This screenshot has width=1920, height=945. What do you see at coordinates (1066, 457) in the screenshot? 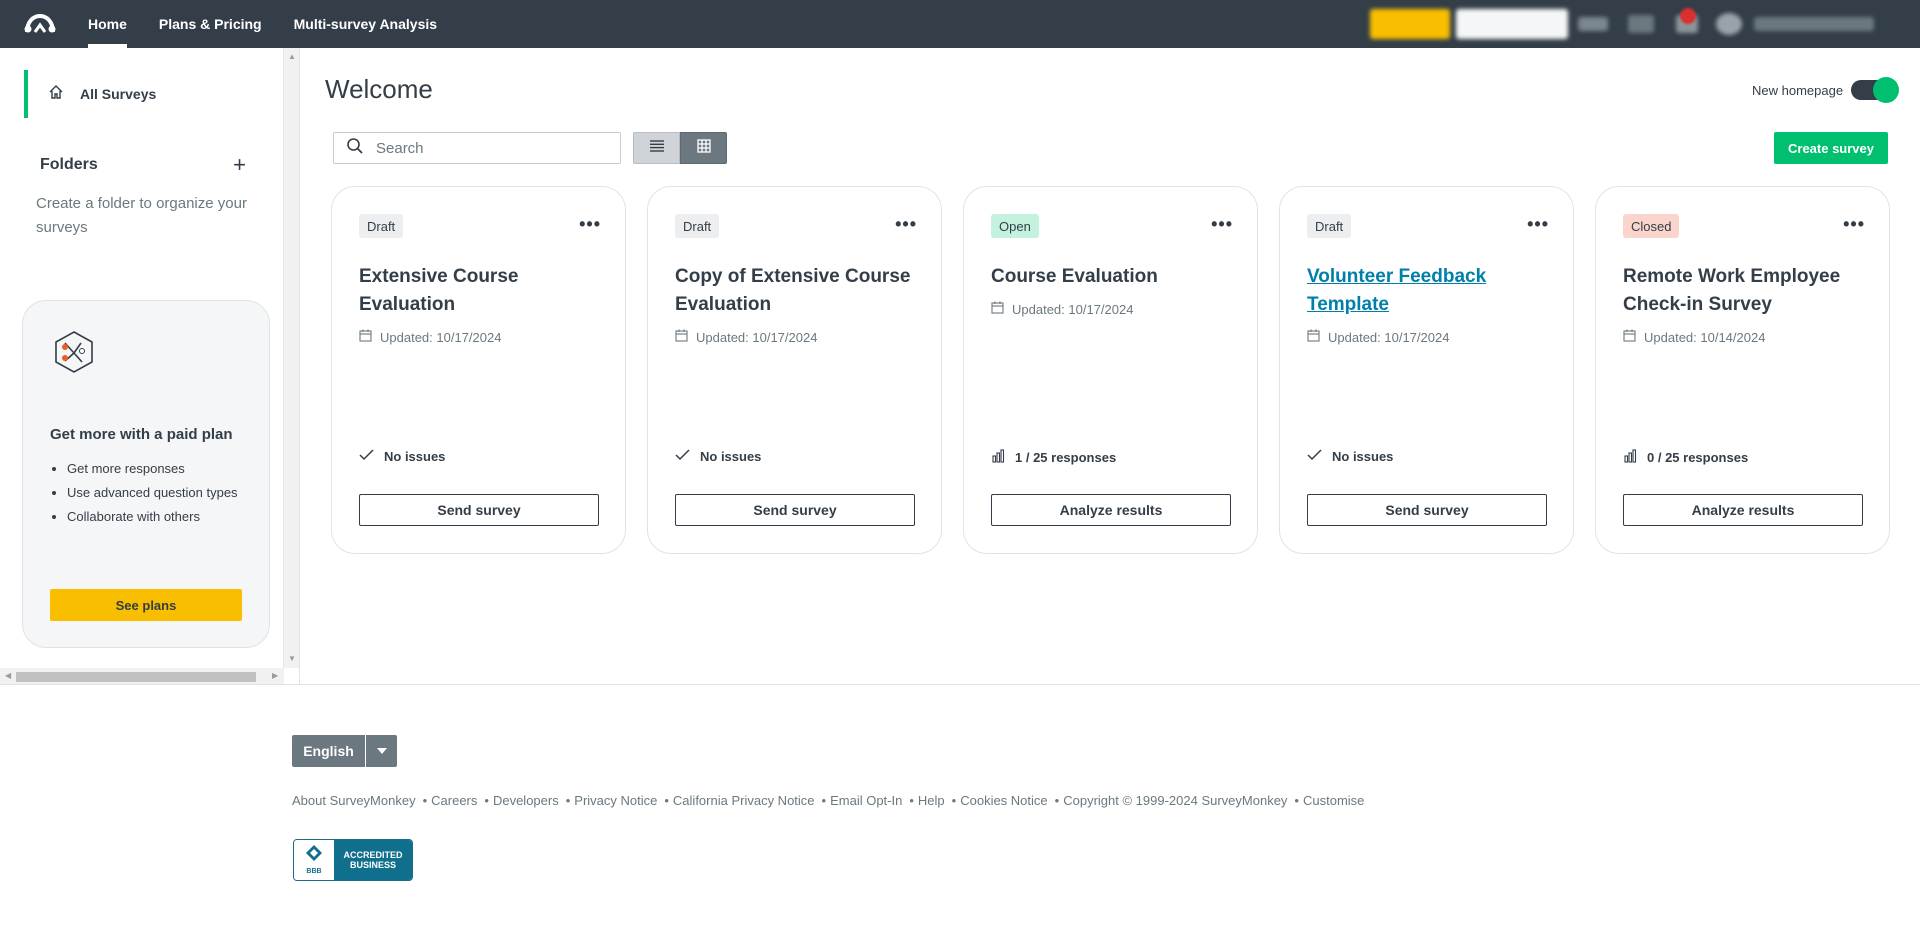
I see `responses-count: 1 / 25 responses` at bounding box center [1066, 457].